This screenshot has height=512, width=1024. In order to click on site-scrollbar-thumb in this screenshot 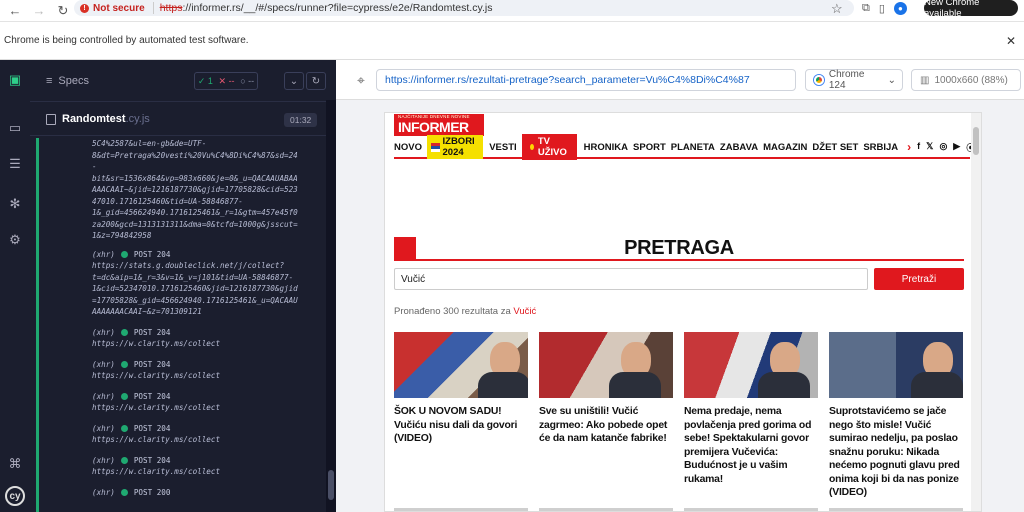, I will do `click(976, 141)`.